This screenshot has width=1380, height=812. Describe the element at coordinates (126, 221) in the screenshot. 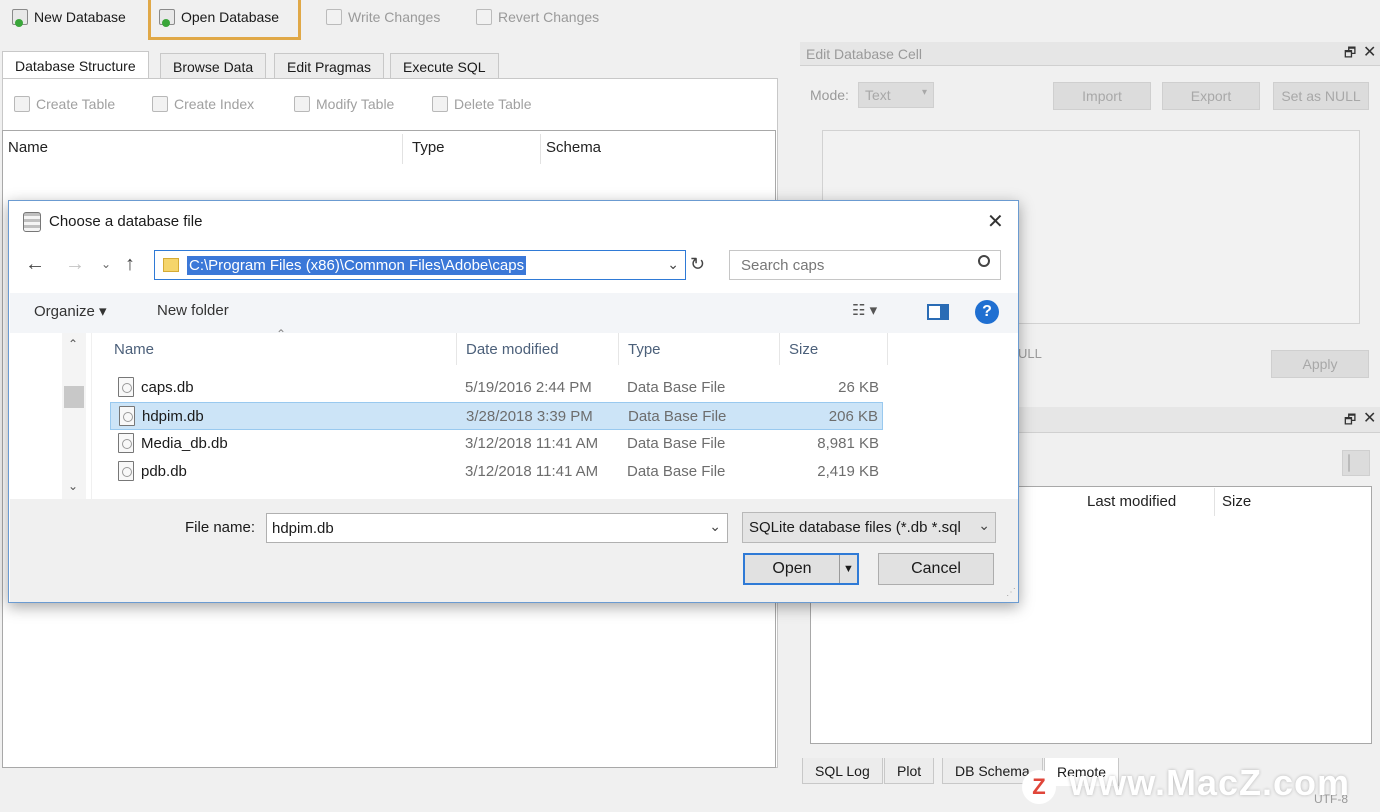

I see `dialog-title: Choose a database file` at that location.